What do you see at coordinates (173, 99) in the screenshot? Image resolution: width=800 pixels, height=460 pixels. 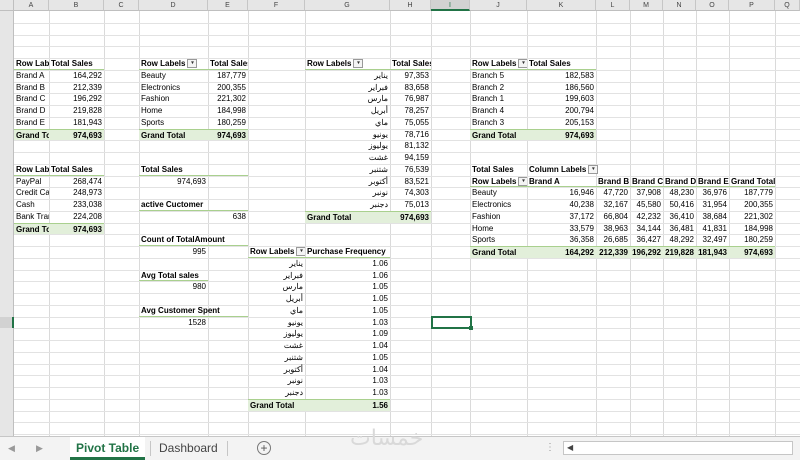 I see `pivot-row-label: Fashion` at bounding box center [173, 99].